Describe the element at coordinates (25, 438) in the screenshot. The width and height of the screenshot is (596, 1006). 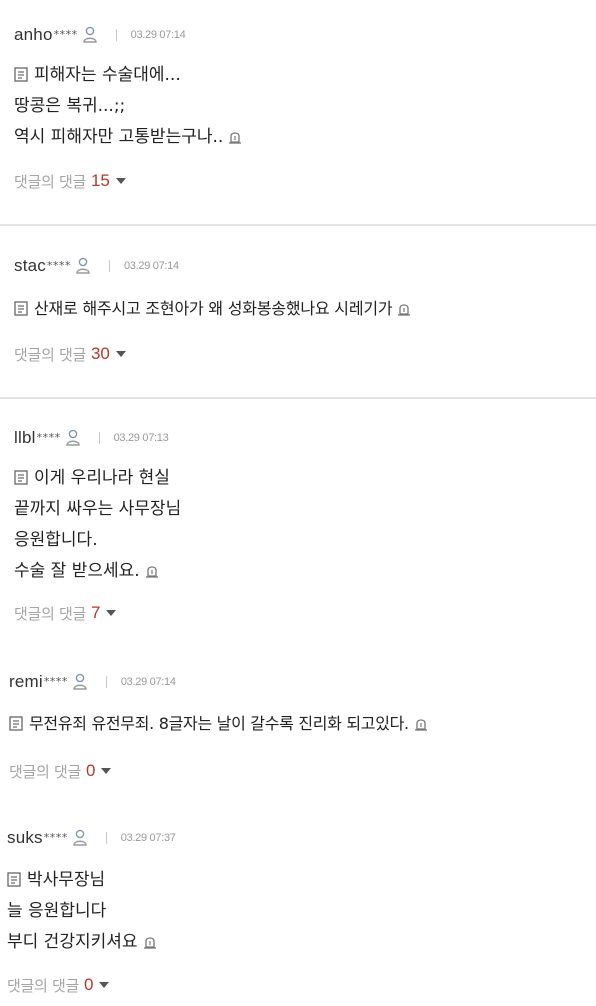
I see `comment-author: llbl` at that location.